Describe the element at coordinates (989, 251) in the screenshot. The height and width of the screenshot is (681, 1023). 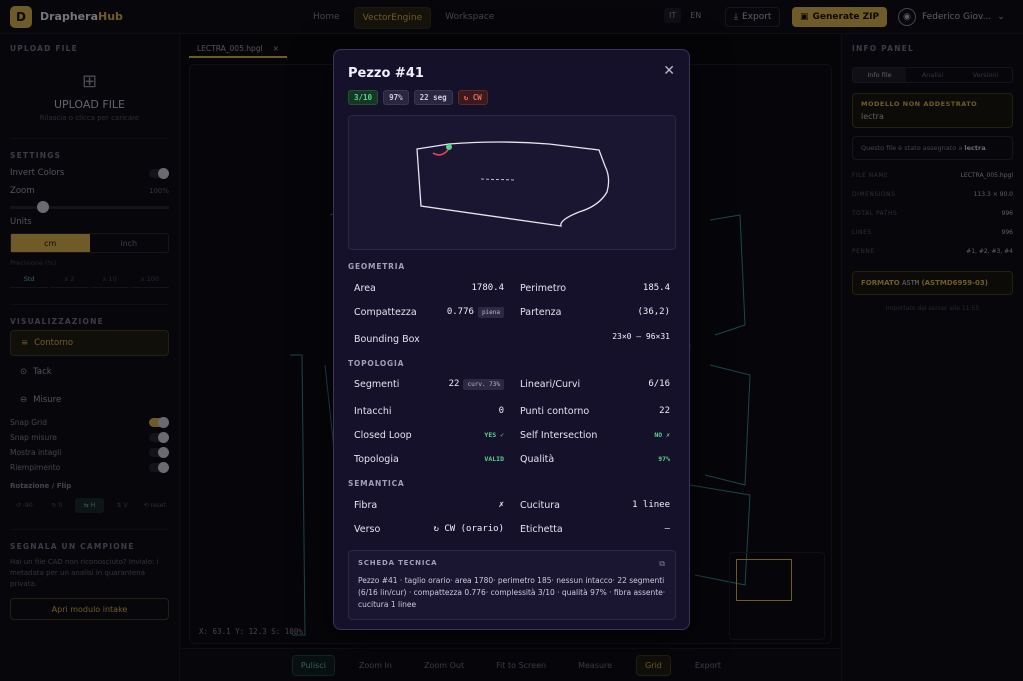
I see `kv-value: #1, #2, #3, #4` at that location.